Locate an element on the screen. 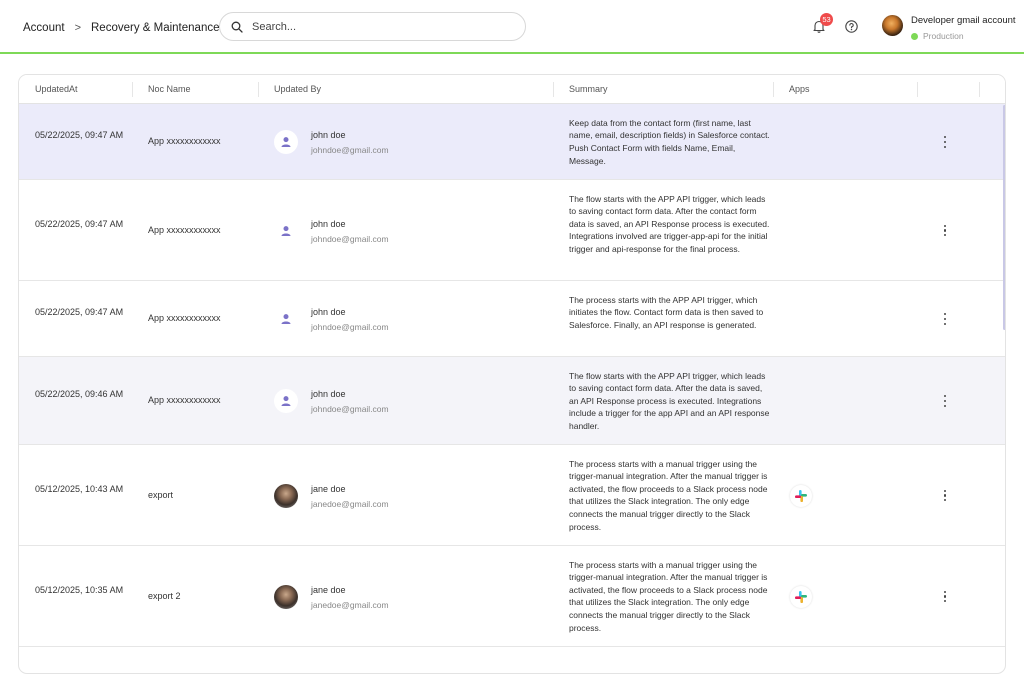 Image resolution: width=1024 pixels, height=674 pixels. breadcrumb: Account > Recovery & Maintenance is located at coordinates (121, 28).